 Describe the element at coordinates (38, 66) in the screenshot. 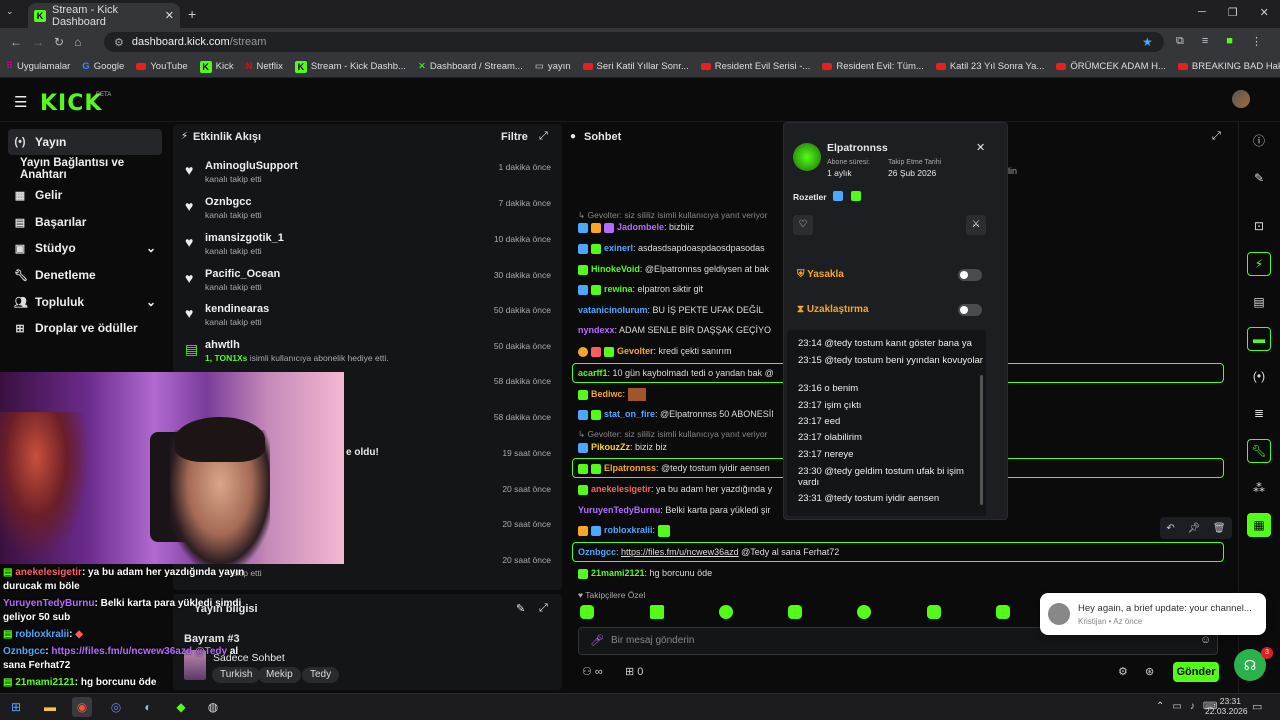

I see `bookmark-item: ⠿ Uygulamalar` at that location.